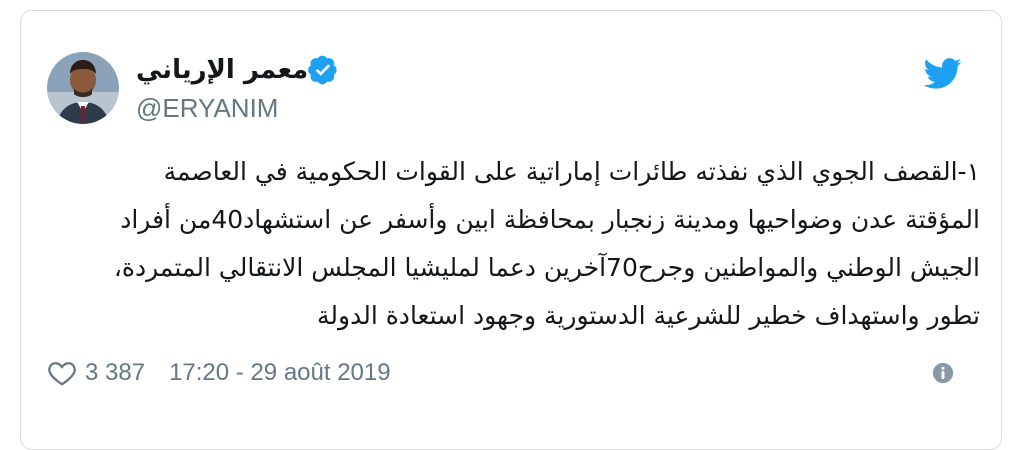 The image size is (1012, 450). I want to click on profile-photo-icon, so click(83, 88).